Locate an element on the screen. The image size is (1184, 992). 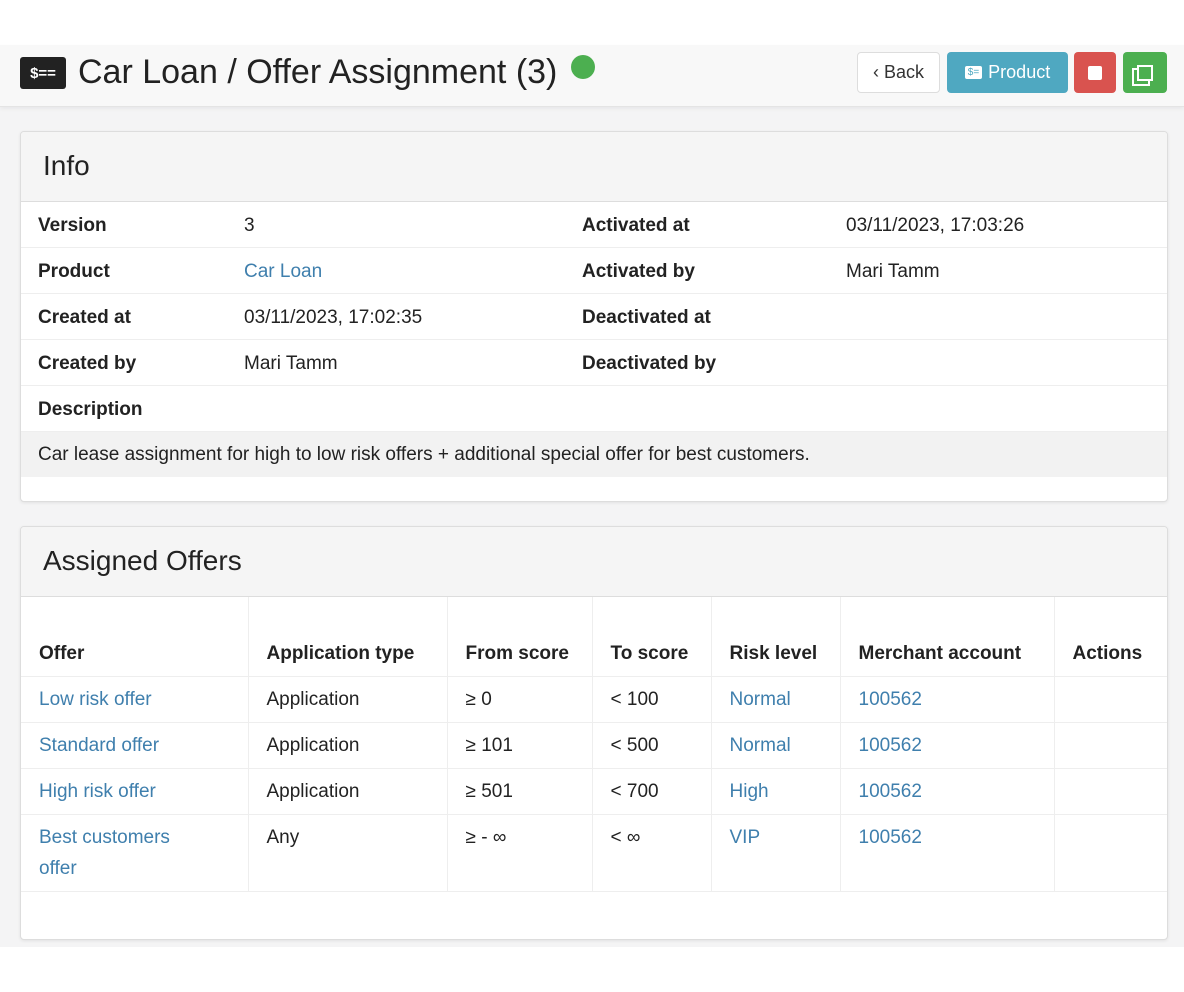
to-score: < ∞ is located at coordinates (625, 837).